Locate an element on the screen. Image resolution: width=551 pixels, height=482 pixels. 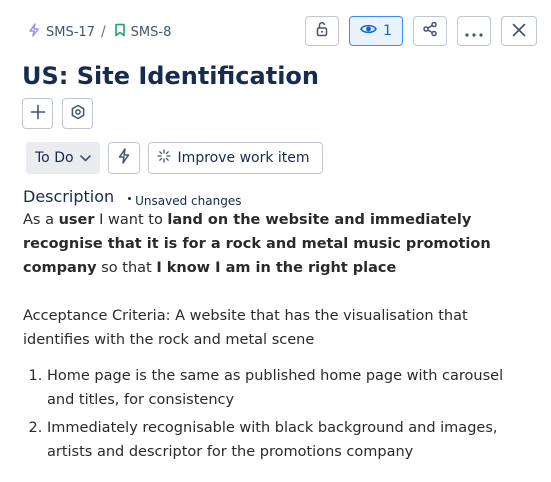
breadcrumb-label: SMS-17 is located at coordinates (70, 32).